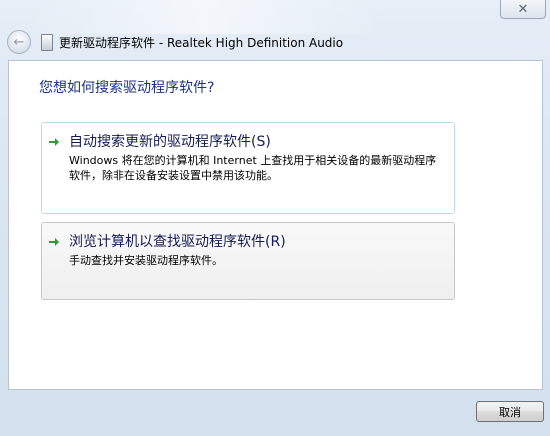 The image size is (550, 436). I want to click on close-icon: ✕, so click(523, 9).